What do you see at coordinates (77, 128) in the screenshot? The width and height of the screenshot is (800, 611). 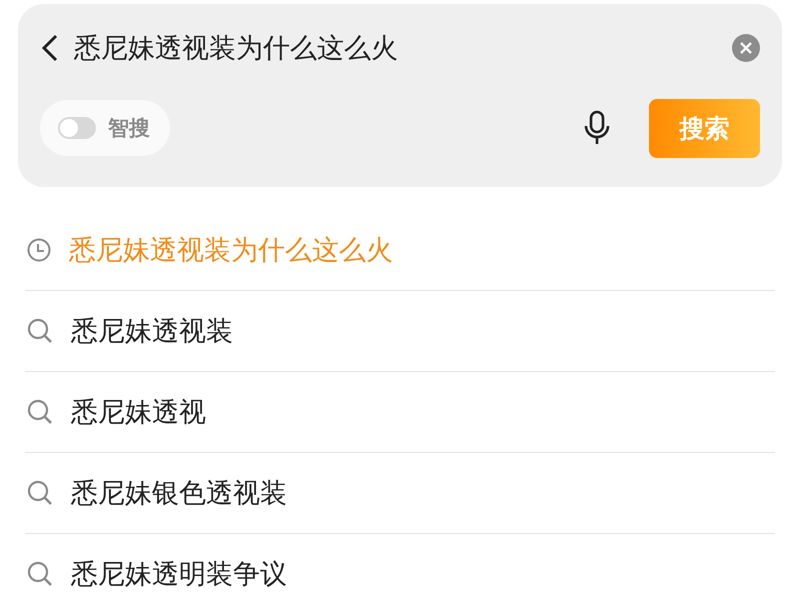 I see `toggle-switch` at bounding box center [77, 128].